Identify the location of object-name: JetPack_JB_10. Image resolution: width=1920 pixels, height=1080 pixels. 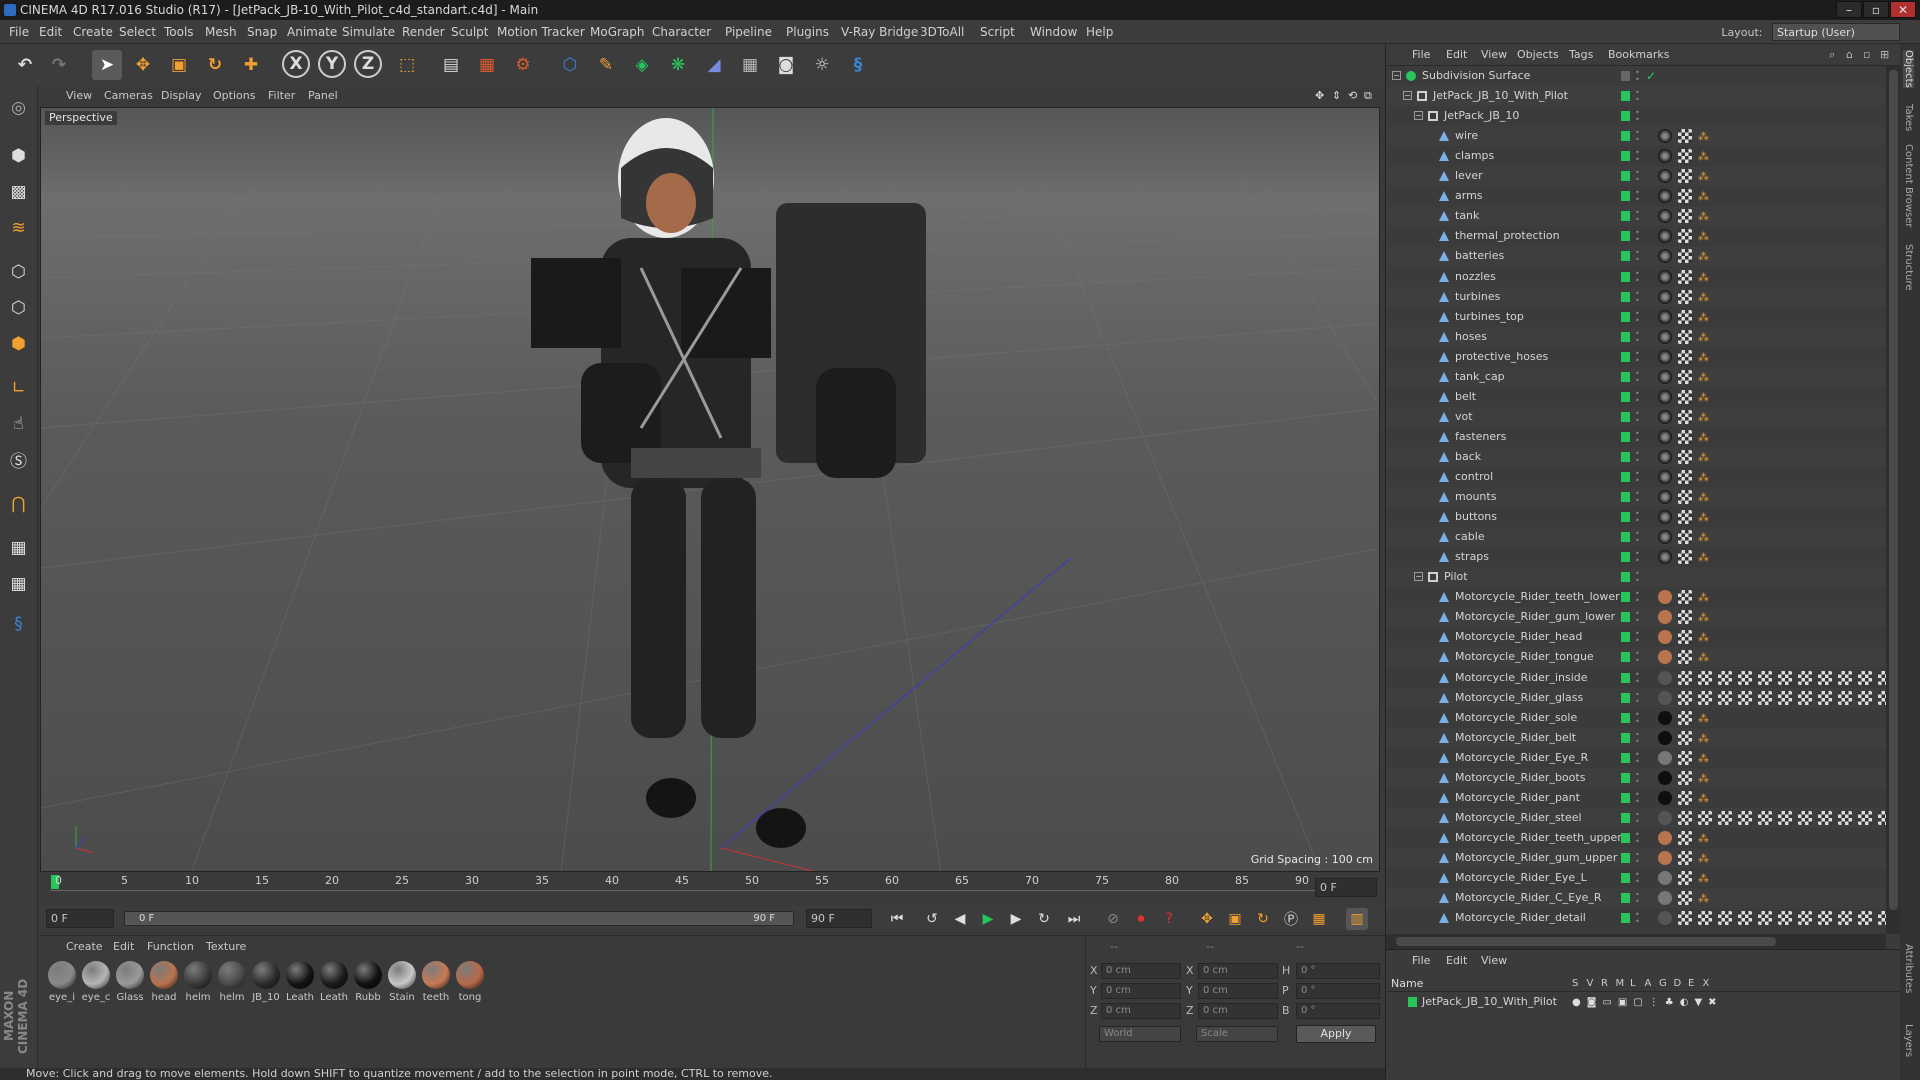
(1481, 116).